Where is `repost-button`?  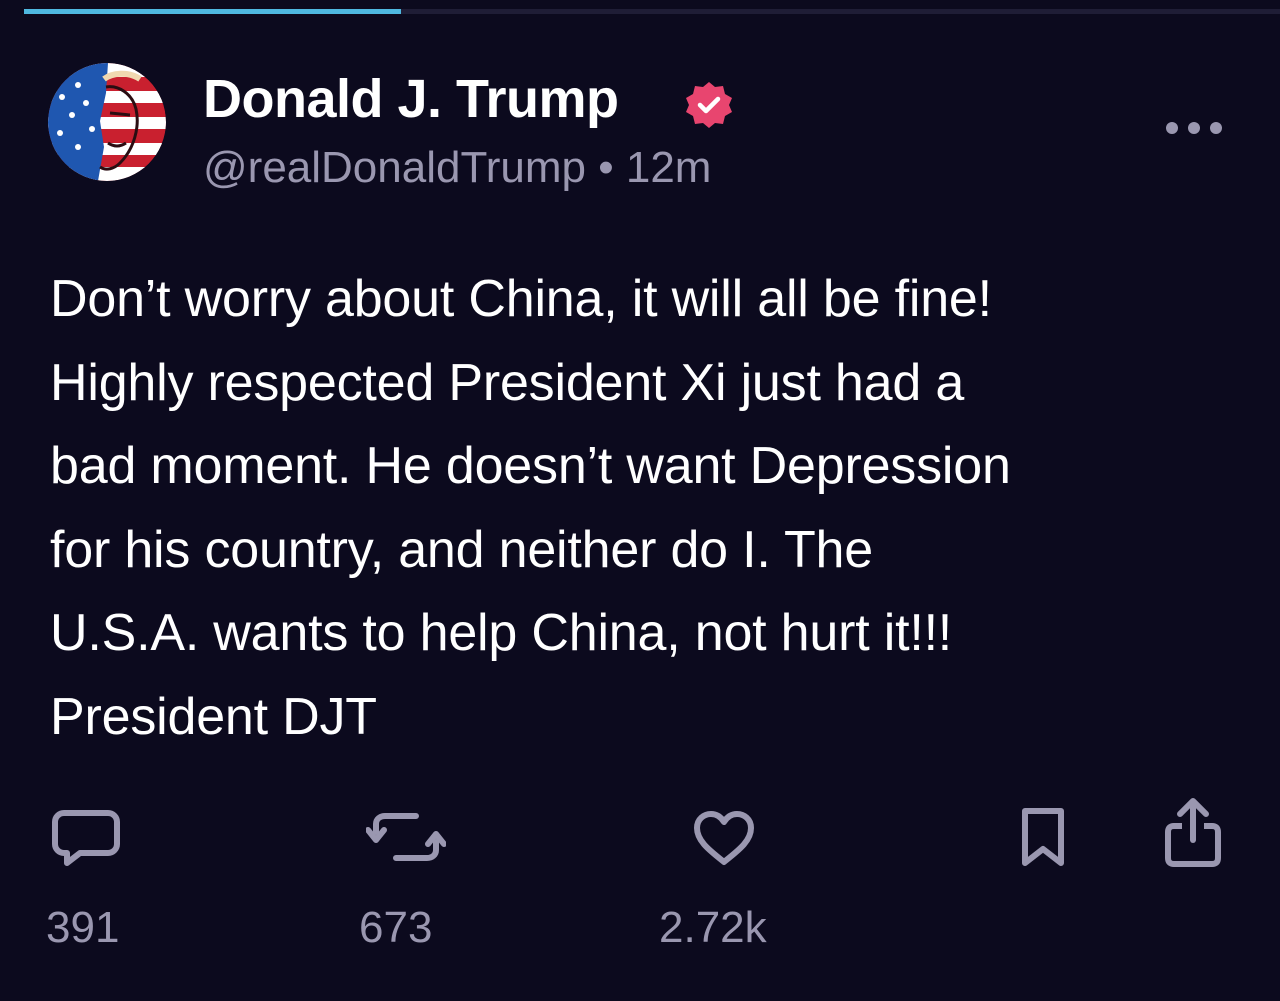 repost-button is located at coordinates (406, 837).